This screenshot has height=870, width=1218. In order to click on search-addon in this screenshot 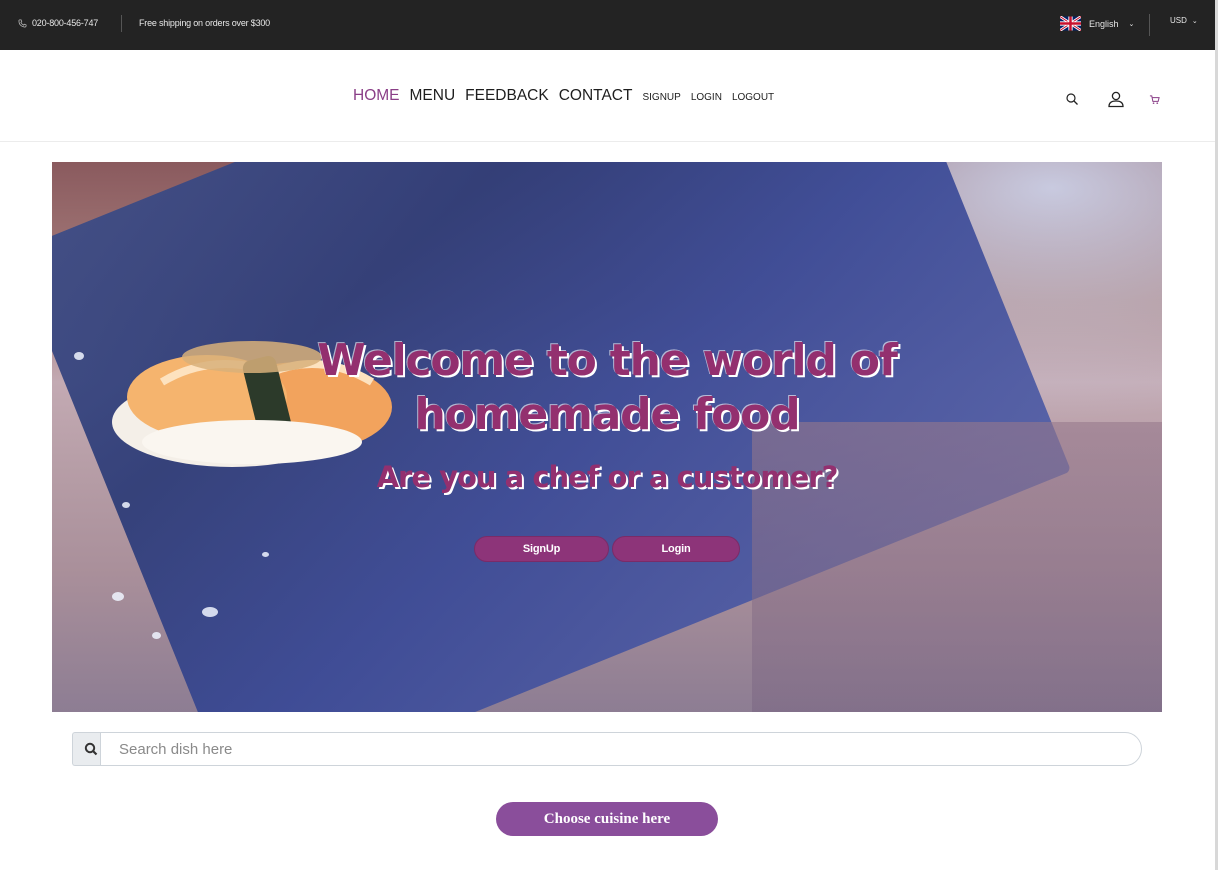, I will do `click(86, 749)`.